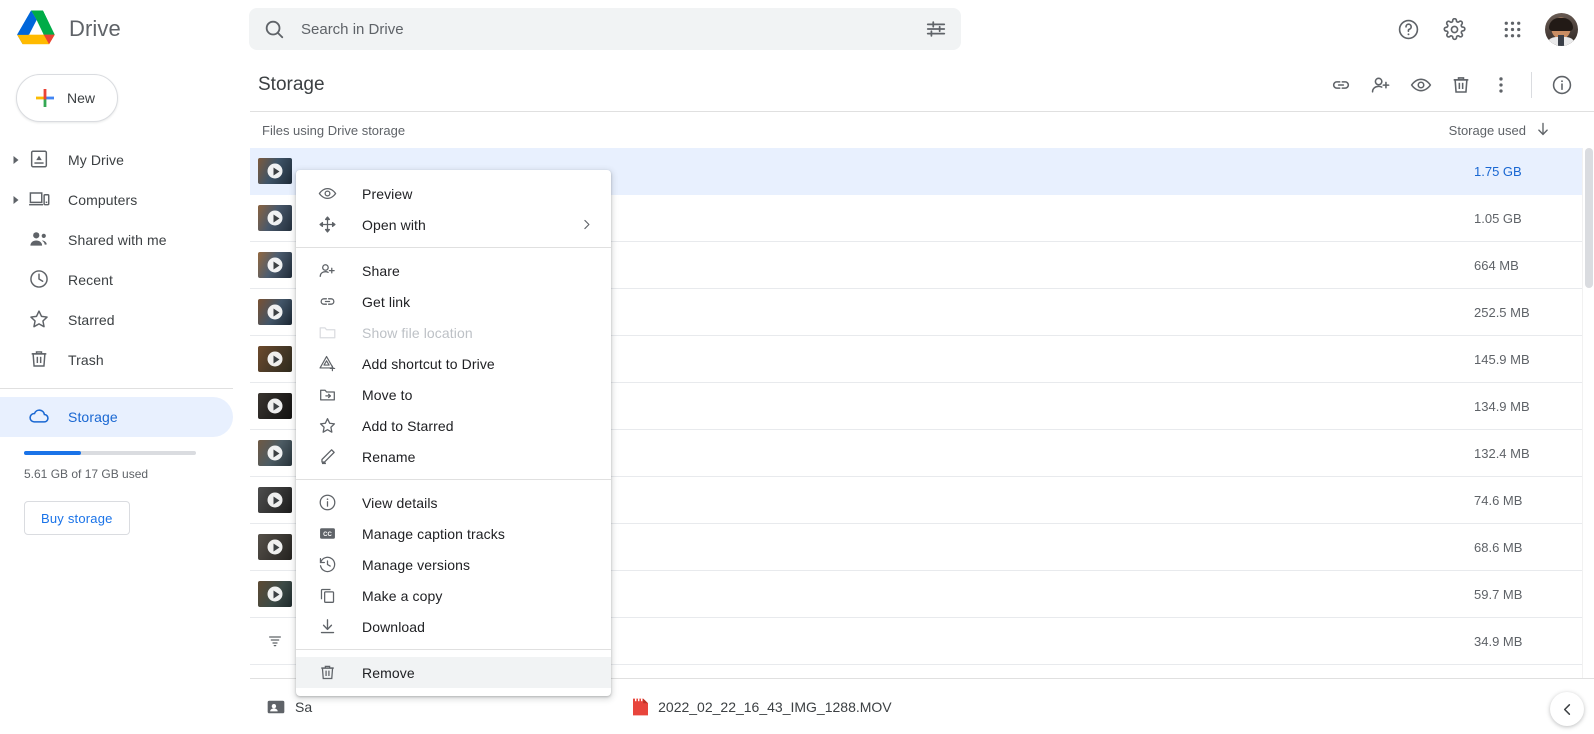 Image resolution: width=1594 pixels, height=734 pixels. What do you see at coordinates (453, 224) in the screenshot?
I see `menu-item-open-with: Open with` at bounding box center [453, 224].